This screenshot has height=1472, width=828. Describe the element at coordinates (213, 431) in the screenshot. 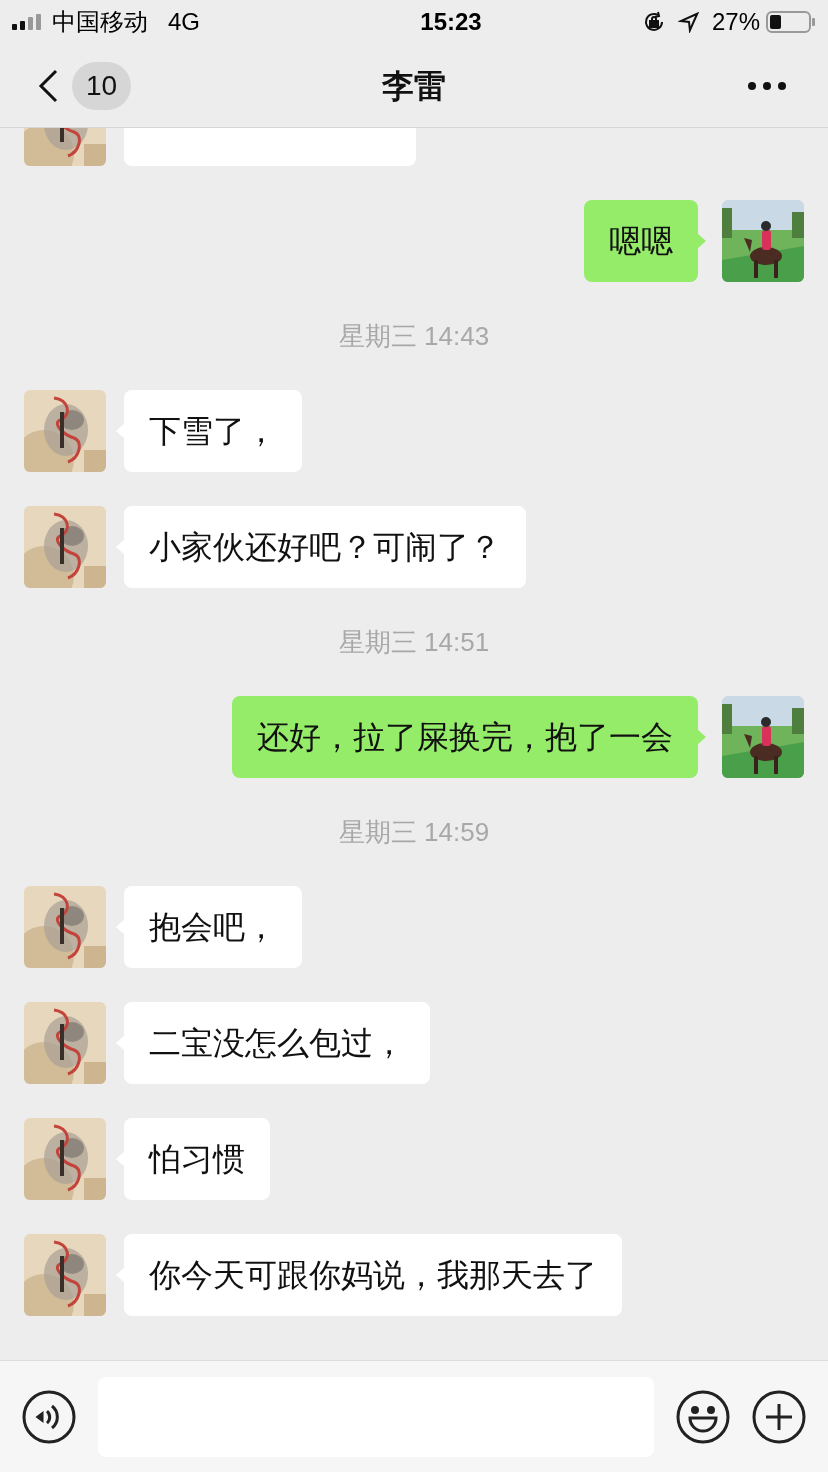

I see `message-bubble: 下雪了，` at that location.